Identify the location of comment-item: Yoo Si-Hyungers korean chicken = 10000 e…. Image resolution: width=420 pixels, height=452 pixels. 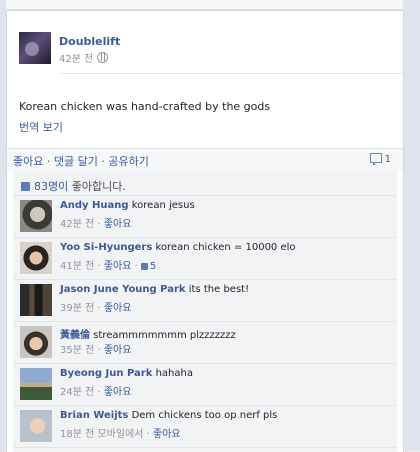
(205, 259).